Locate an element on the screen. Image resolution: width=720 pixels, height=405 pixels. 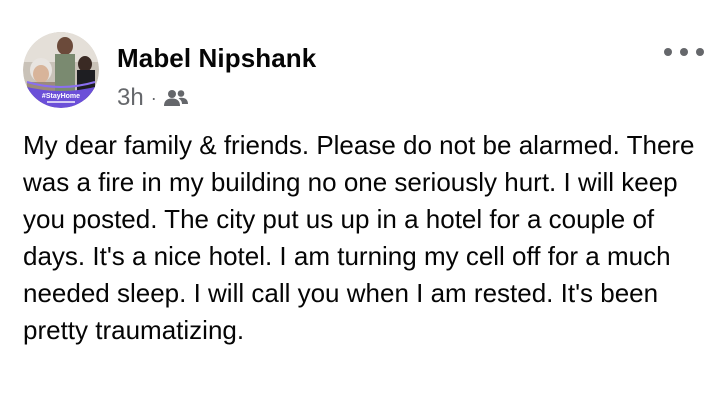
author-name: Mabel Nipshank is located at coordinates (216, 58).